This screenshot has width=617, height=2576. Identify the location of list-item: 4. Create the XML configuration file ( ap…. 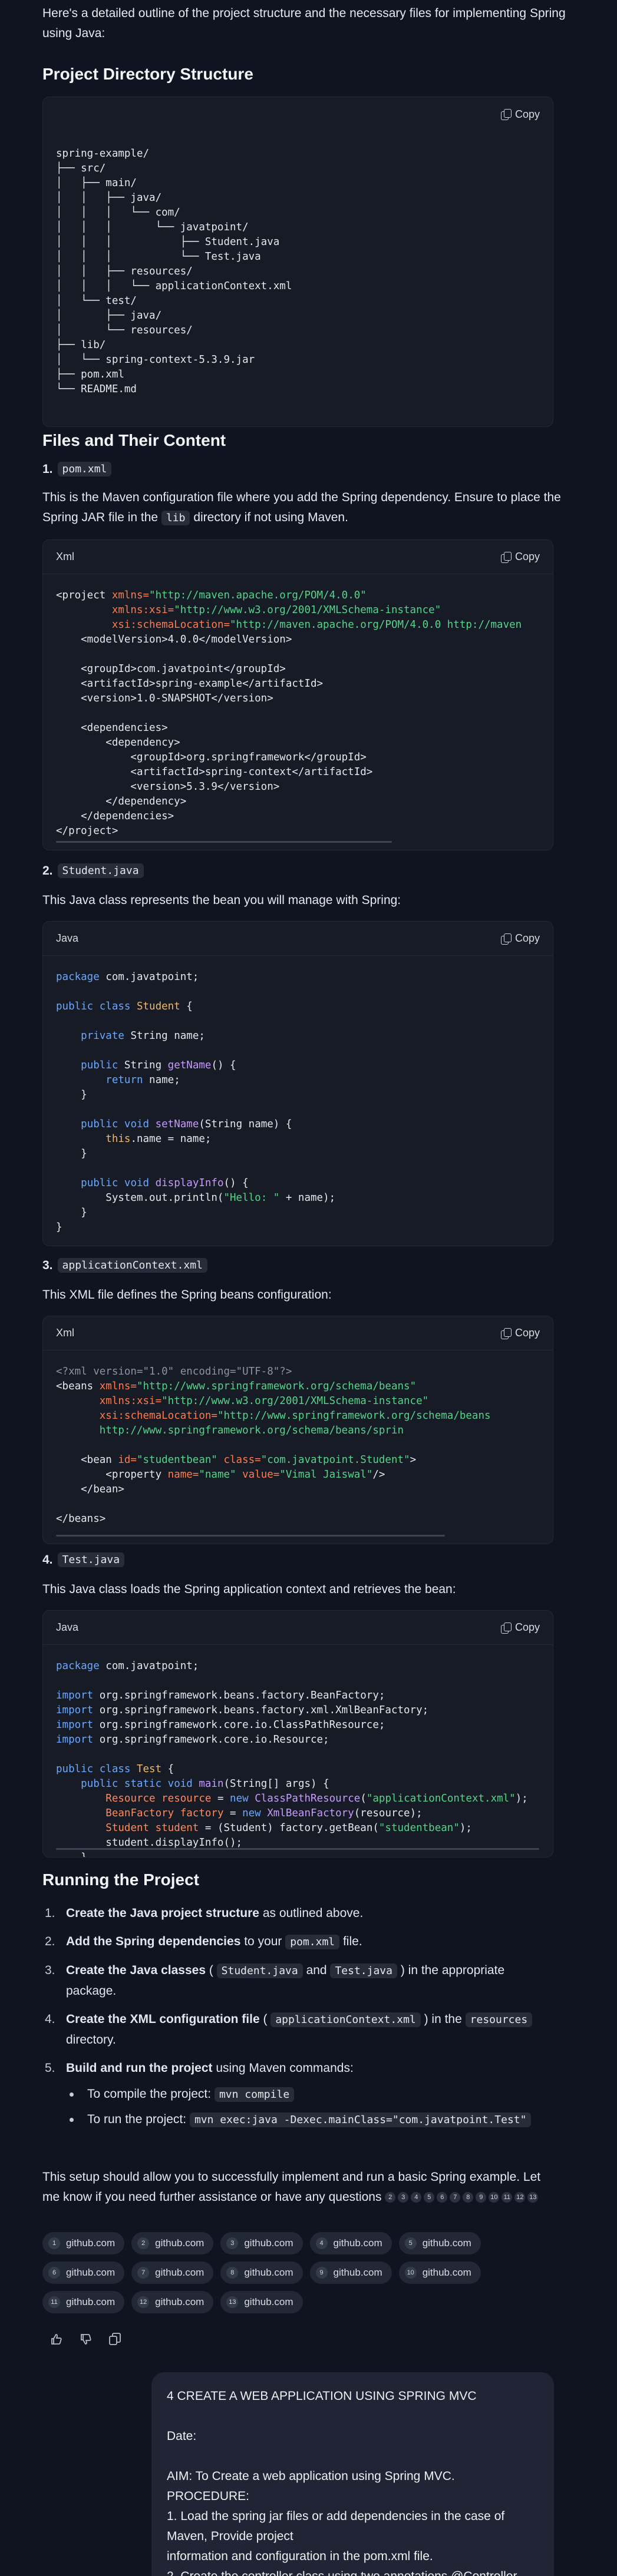
(298, 2029).